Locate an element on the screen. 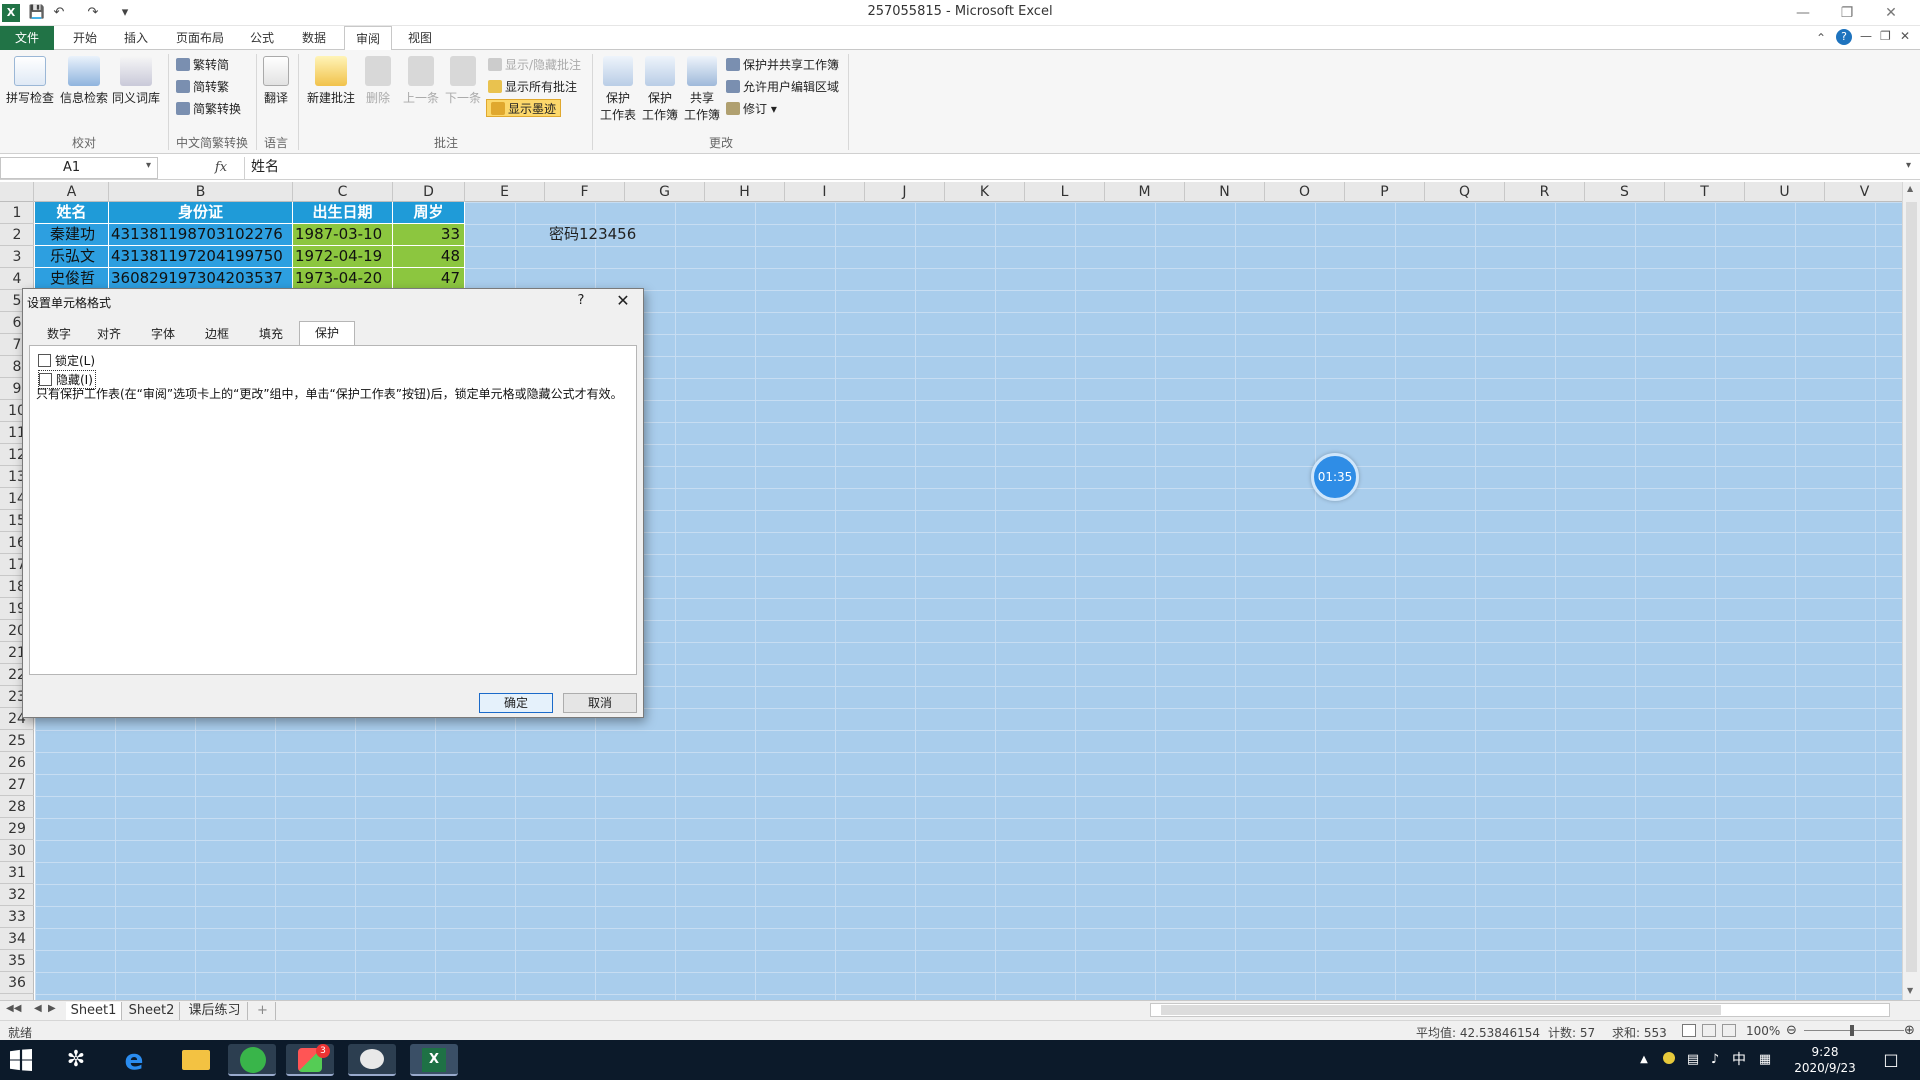 The width and height of the screenshot is (1920, 1080). row-header: 28 is located at coordinates (17, 807).